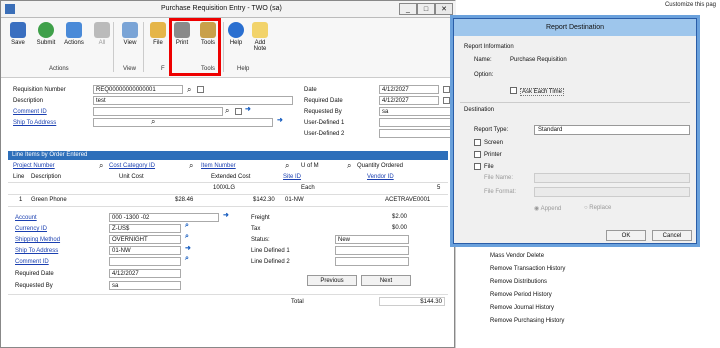 Image resolution: width=720 pixels, height=348 pixels. What do you see at coordinates (164, 217) in the screenshot?
I see `account-field: 000 -1300 -02` at bounding box center [164, 217].